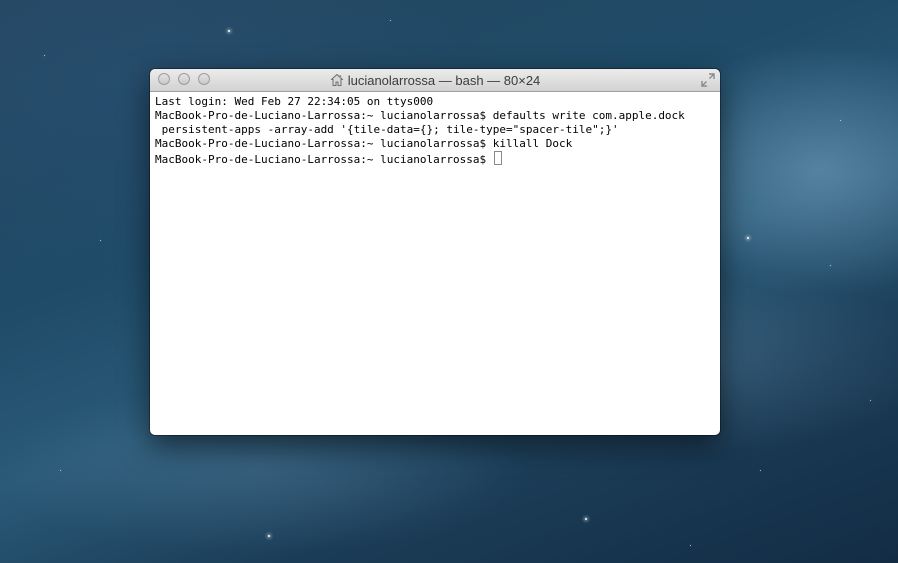 This screenshot has width=898, height=563. What do you see at coordinates (497, 158) in the screenshot?
I see `text-cursor` at bounding box center [497, 158].